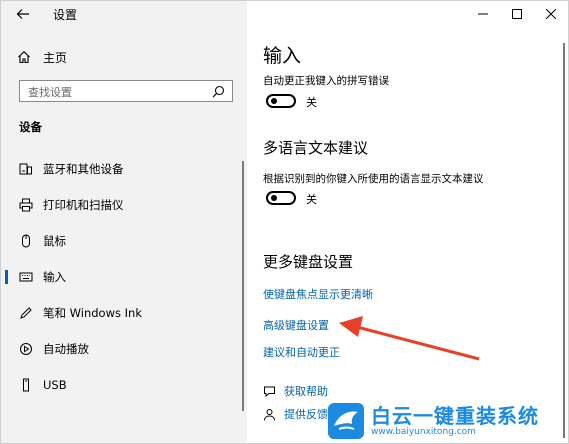 Image resolution: width=569 pixels, height=444 pixels. What do you see at coordinates (26, 385) in the screenshot?
I see `usb-icon` at bounding box center [26, 385].